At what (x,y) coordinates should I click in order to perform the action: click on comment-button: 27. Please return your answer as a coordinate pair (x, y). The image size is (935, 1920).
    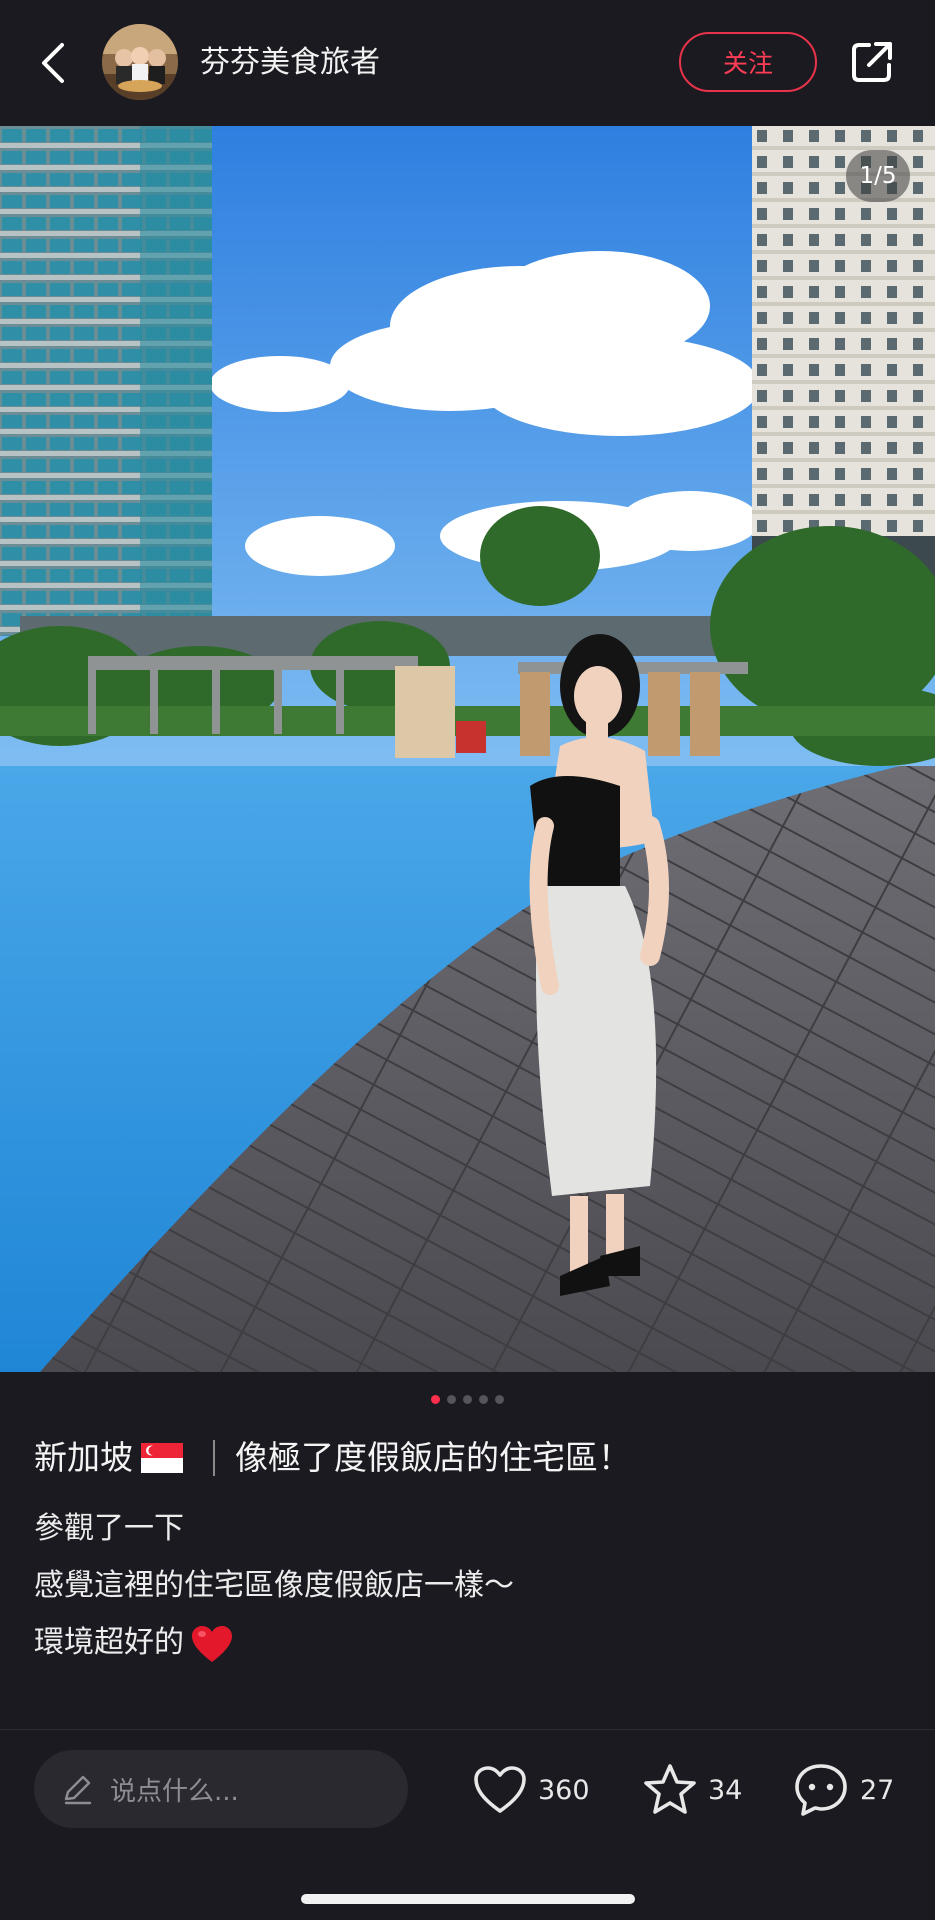
    Looking at the image, I should click on (843, 1790).